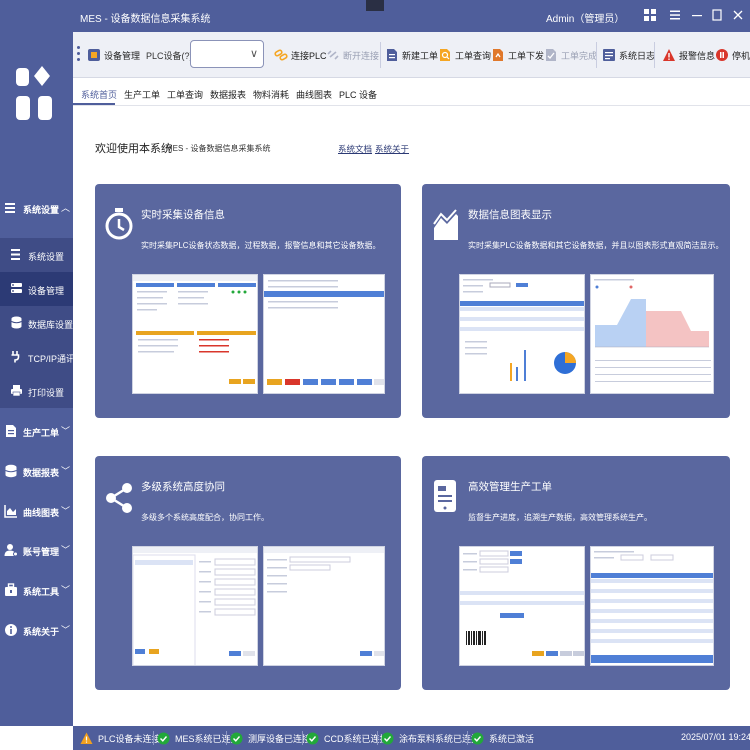 Image resolution: width=750 pixels, height=750 pixels. Describe the element at coordinates (722, 55) in the screenshot. I see `stop-icon` at that location.